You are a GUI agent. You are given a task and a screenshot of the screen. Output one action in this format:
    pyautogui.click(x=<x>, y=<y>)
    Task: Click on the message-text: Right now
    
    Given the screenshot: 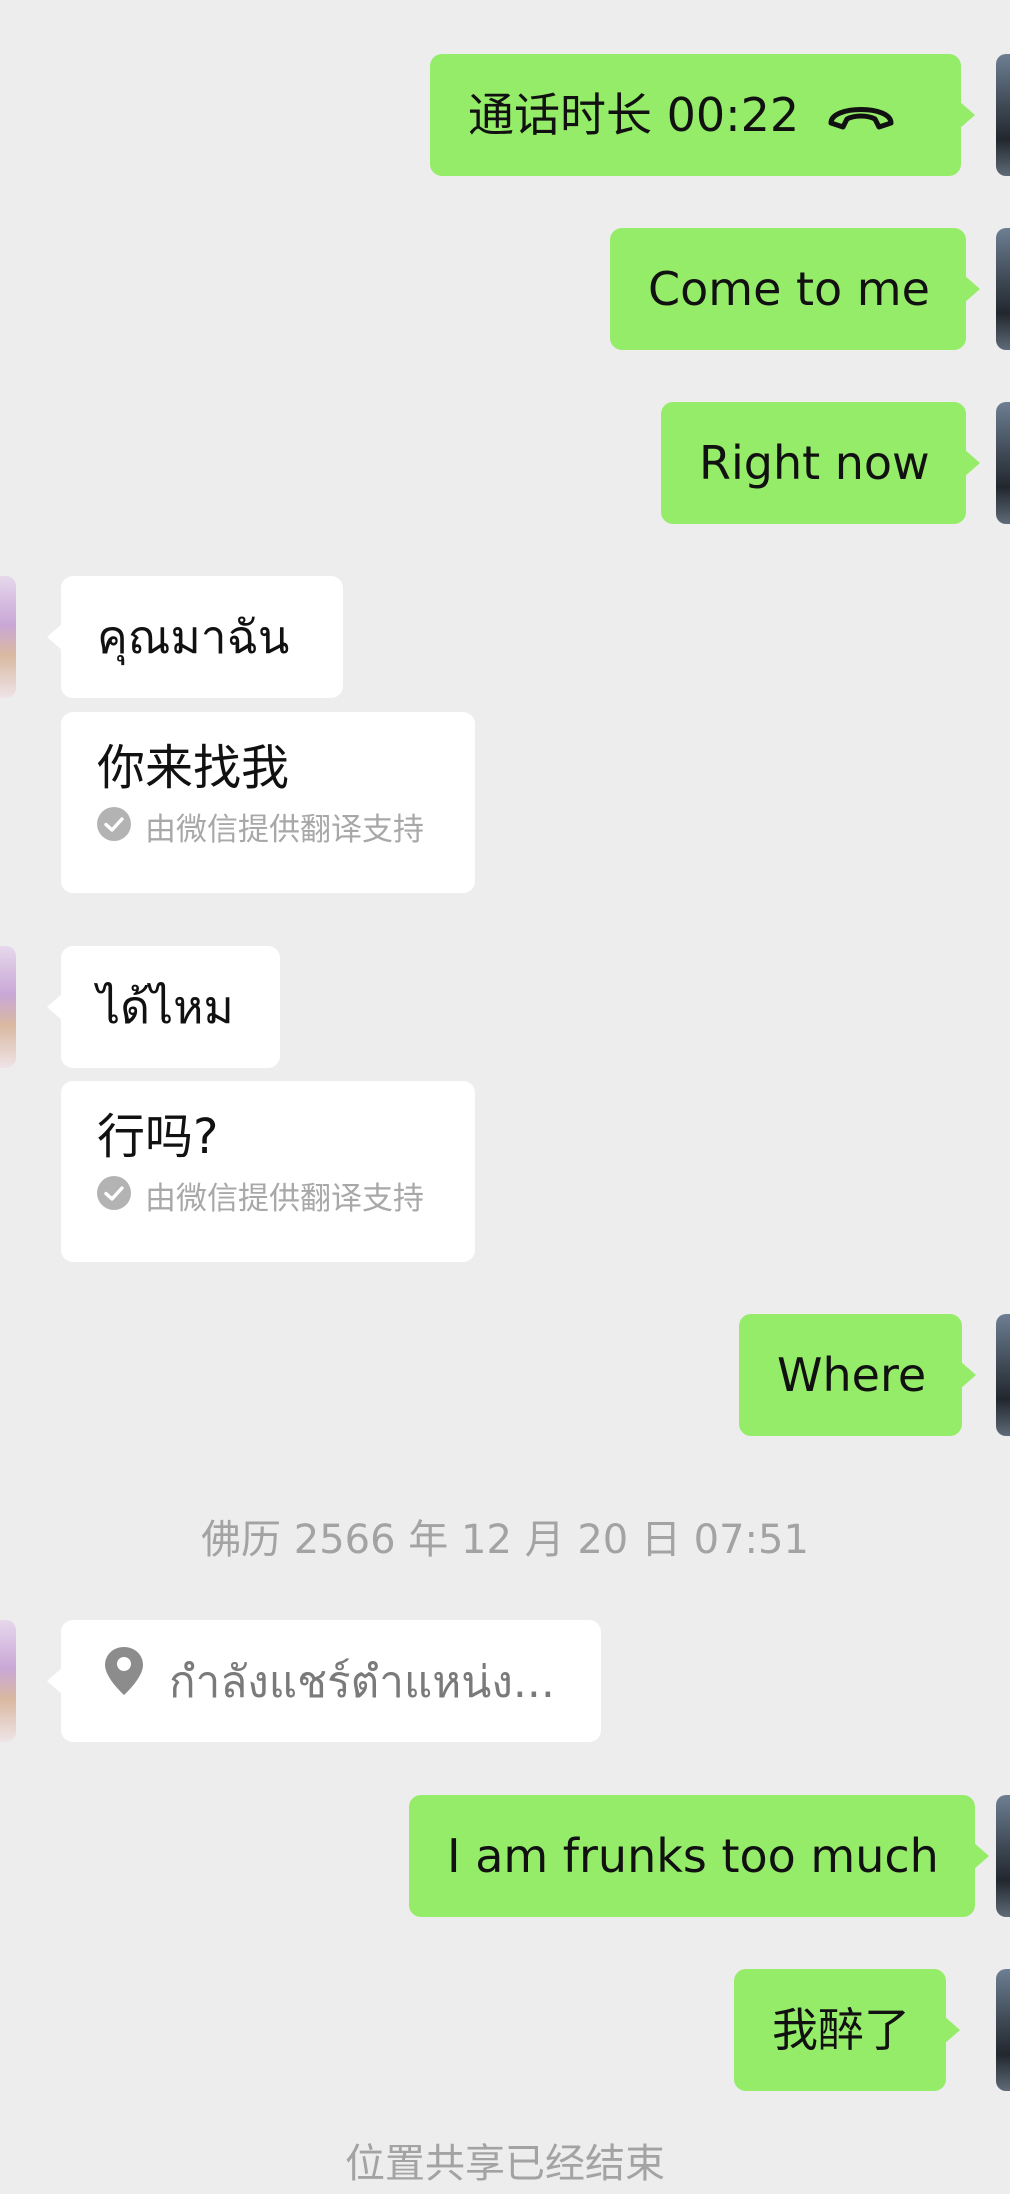 What is the action you would take?
    pyautogui.click(x=814, y=463)
    